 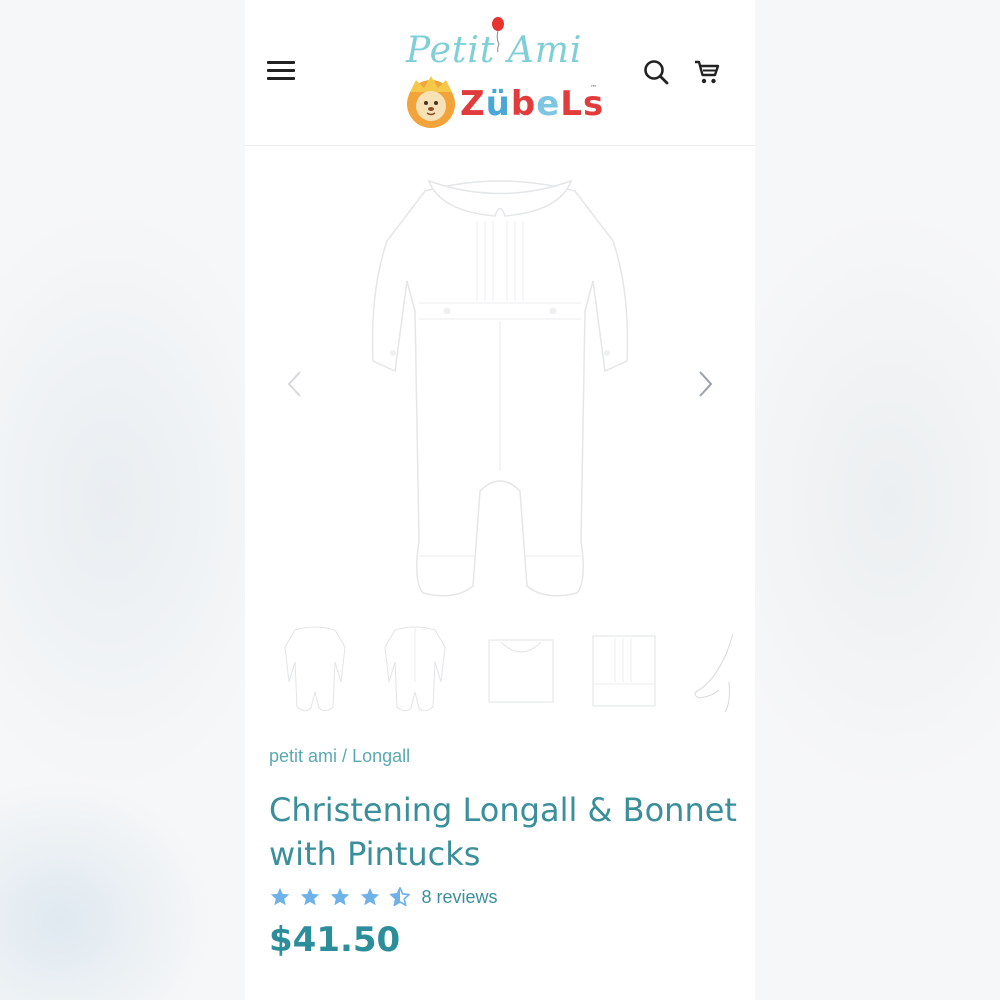 What do you see at coordinates (710, 670) in the screenshot?
I see `thumbnail-bonnet` at bounding box center [710, 670].